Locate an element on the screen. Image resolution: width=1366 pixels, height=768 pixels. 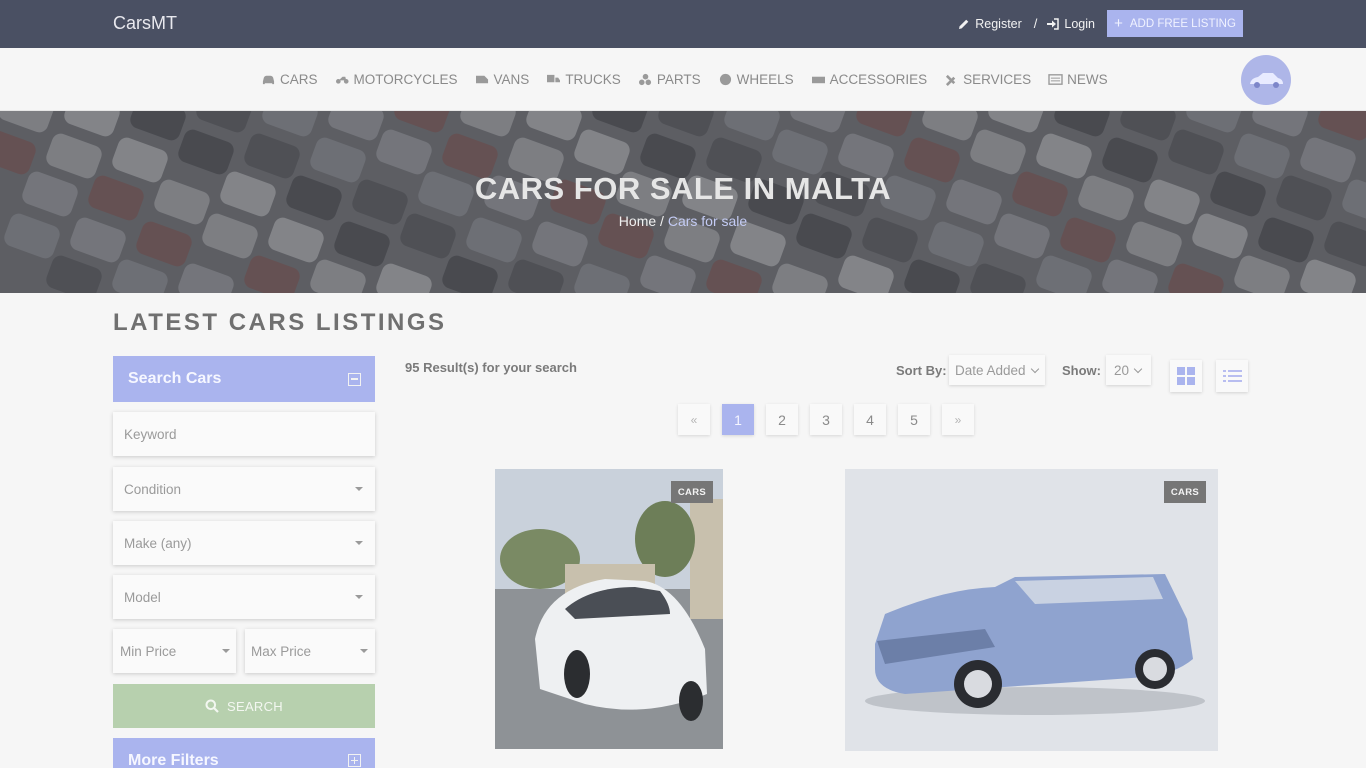
nav-item-motorcycles: MOTORCYCLES is located at coordinates (396, 79).